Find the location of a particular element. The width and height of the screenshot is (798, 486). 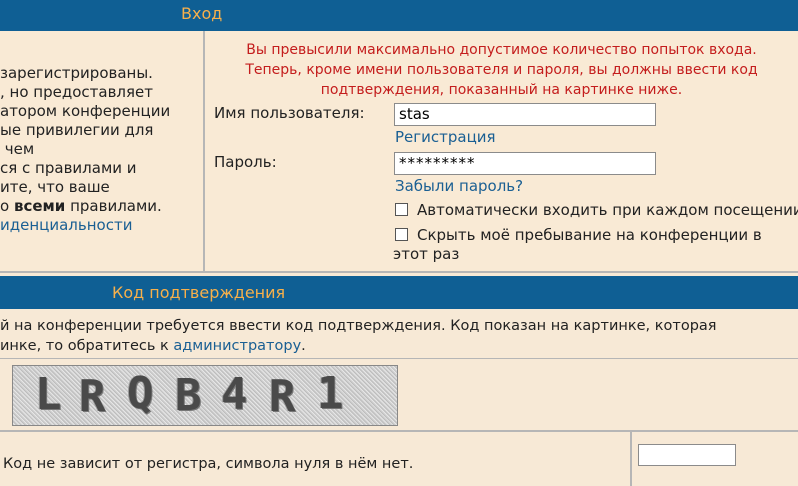

hide-presence-label-2: этот раз is located at coordinates (426, 254).